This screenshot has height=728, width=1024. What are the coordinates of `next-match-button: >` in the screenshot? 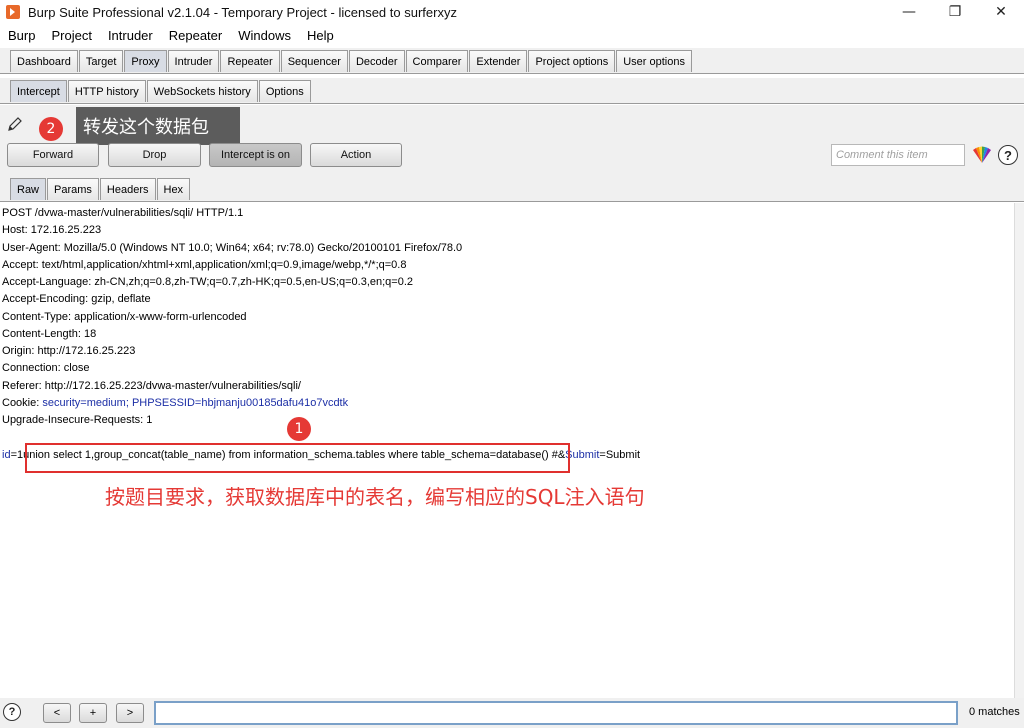 It's located at (130, 713).